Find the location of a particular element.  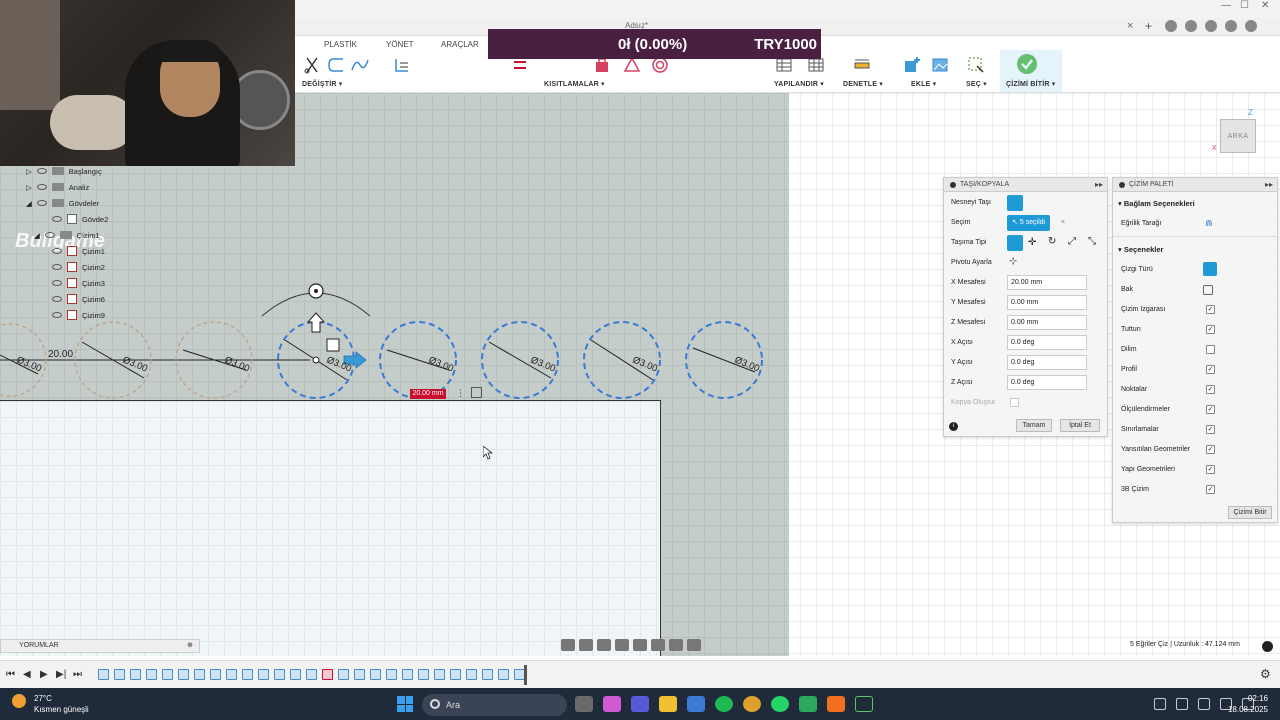

teams-icon is located at coordinates (640, 704).